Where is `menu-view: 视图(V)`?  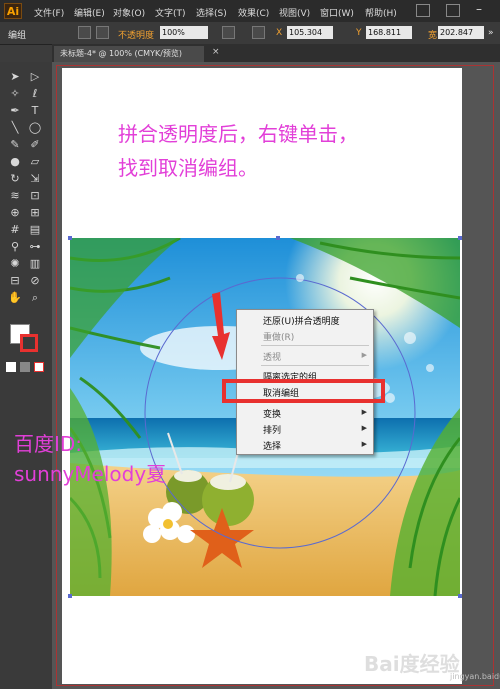 menu-view: 视图(V) is located at coordinates (294, 12).